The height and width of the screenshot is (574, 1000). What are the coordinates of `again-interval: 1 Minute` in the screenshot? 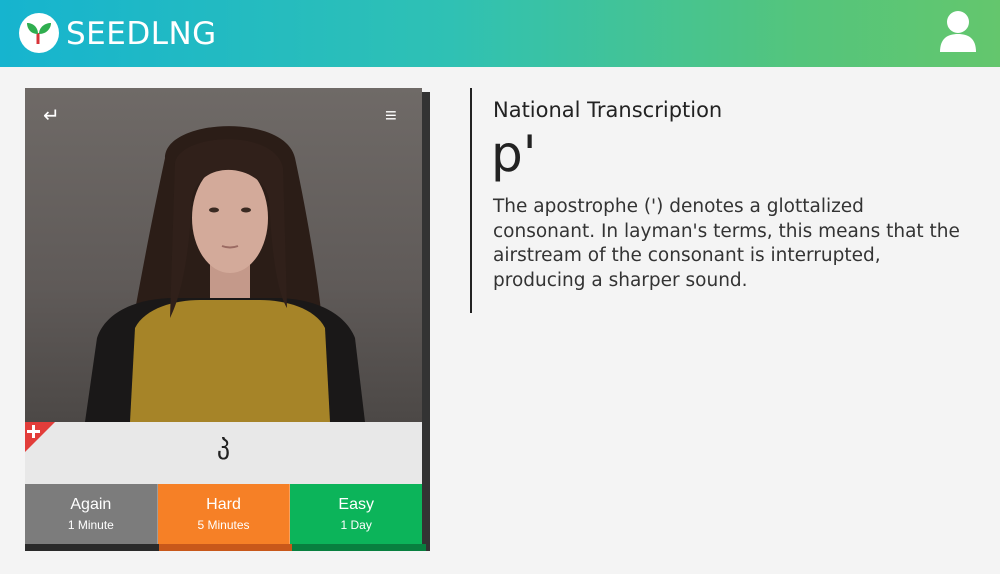 It's located at (90, 525).